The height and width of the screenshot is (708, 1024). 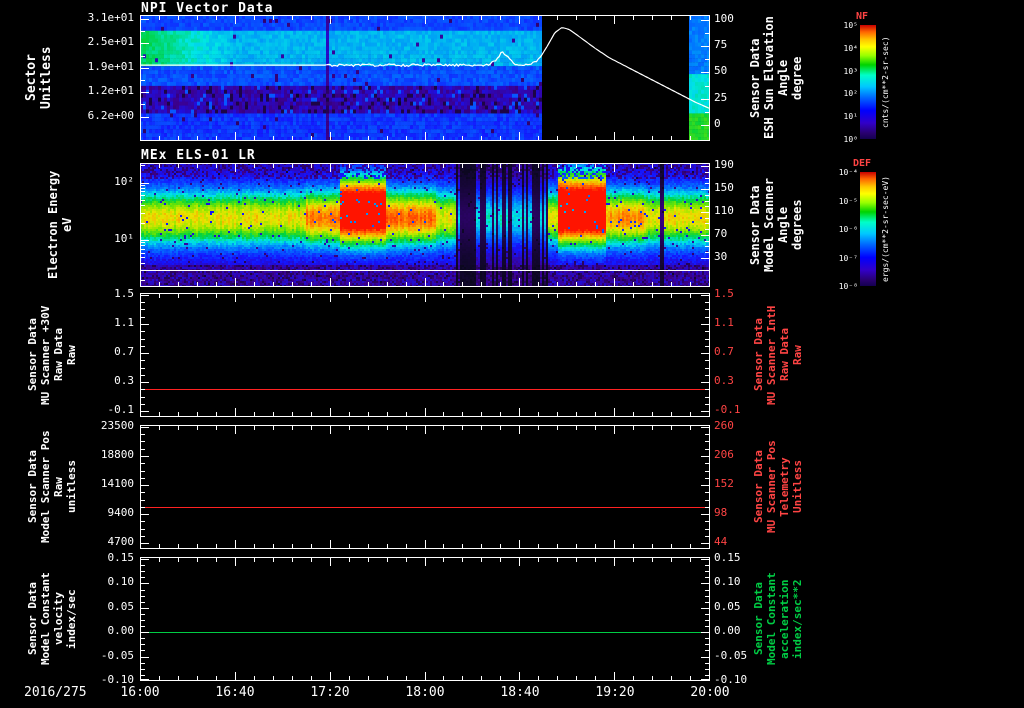 What do you see at coordinates (615, 692) in the screenshot?
I see `x-axis-tick-label: 19:20` at bounding box center [615, 692].